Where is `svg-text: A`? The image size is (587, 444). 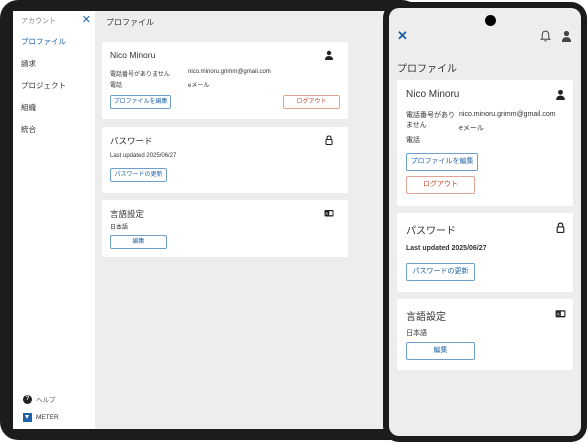
svg-text: A is located at coordinates (326, 213).